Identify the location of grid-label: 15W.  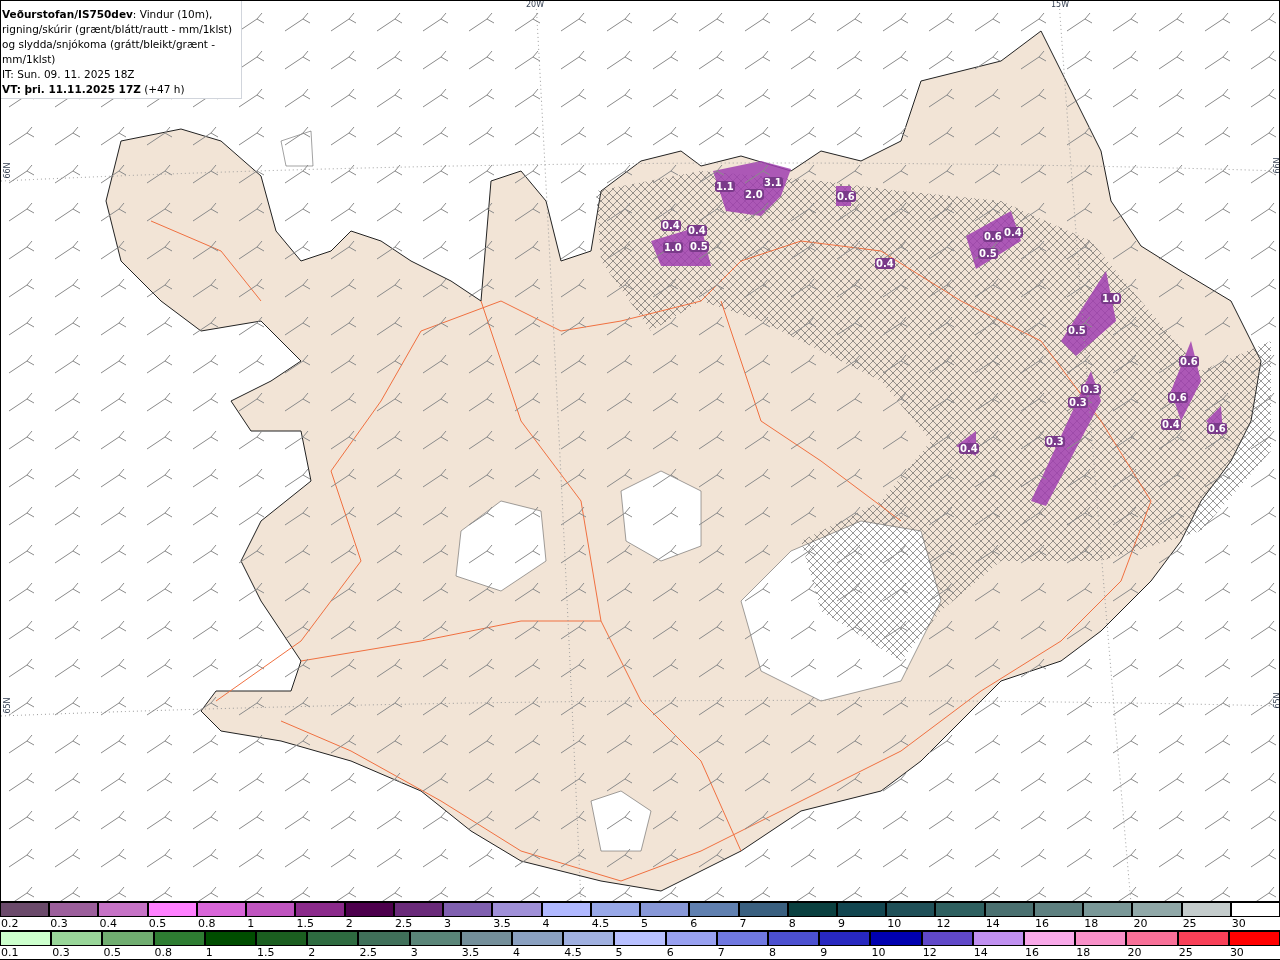
(1060, 5).